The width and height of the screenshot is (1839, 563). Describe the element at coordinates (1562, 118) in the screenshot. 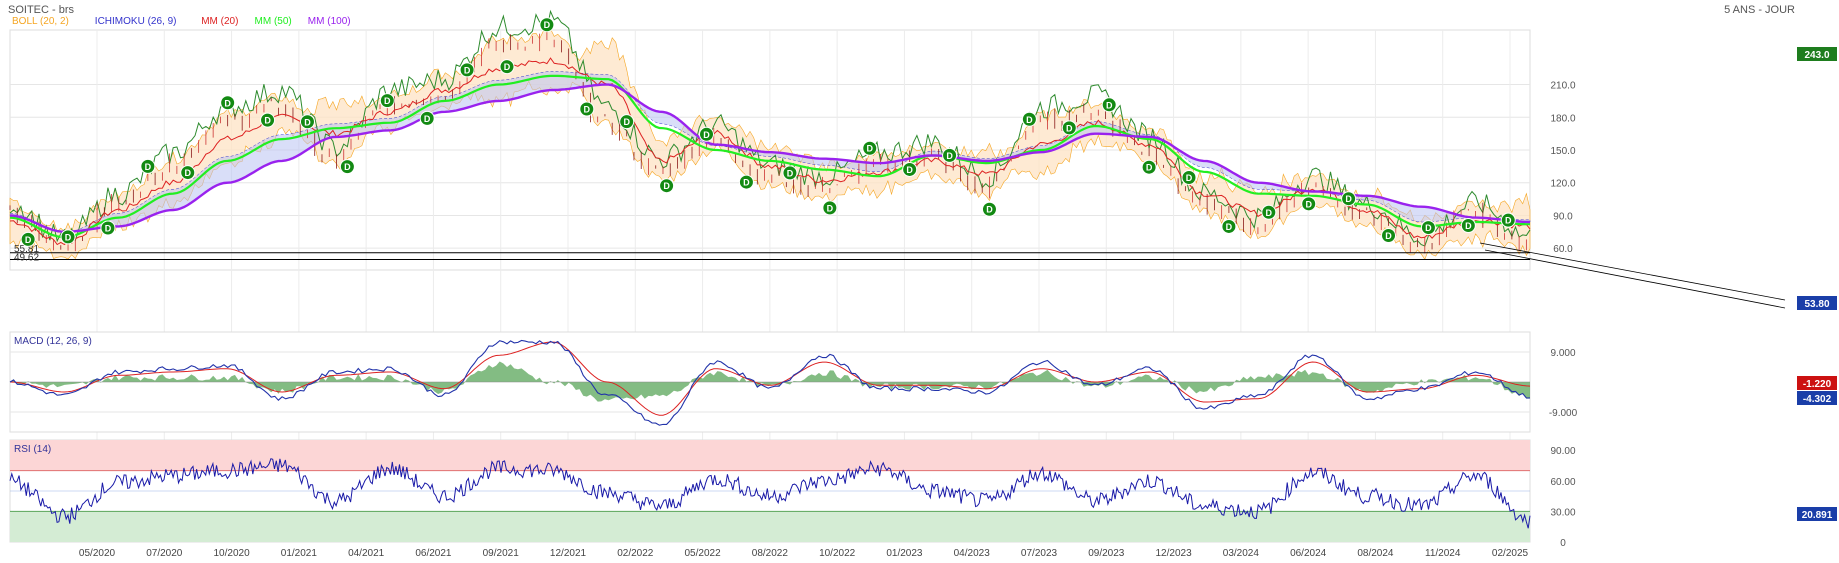

I see `price-y-tick: 180.0` at that location.